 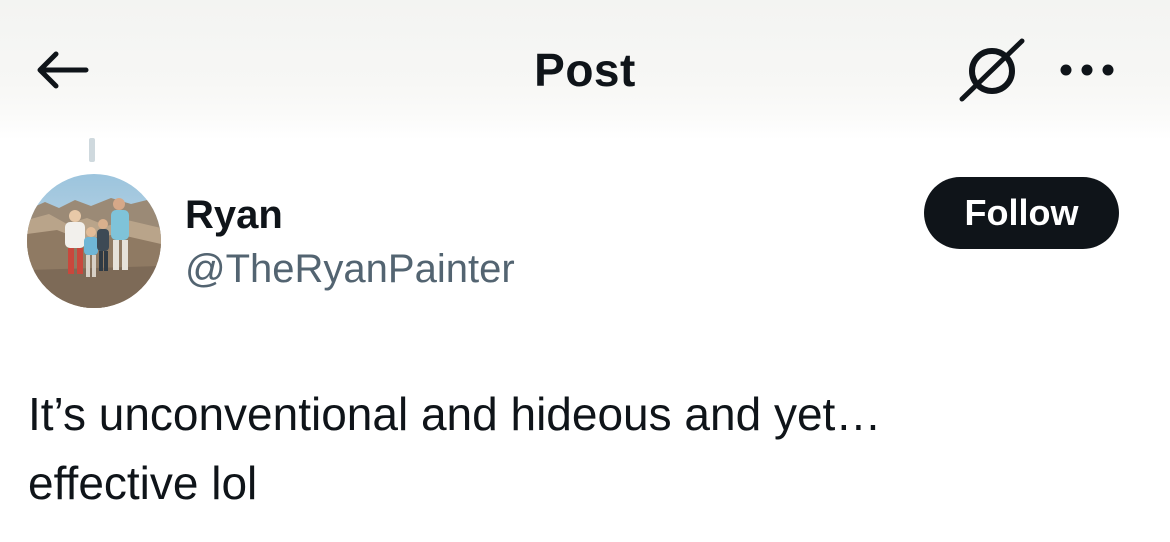 What do you see at coordinates (92, 150) in the screenshot?
I see `thread-connector-line` at bounding box center [92, 150].